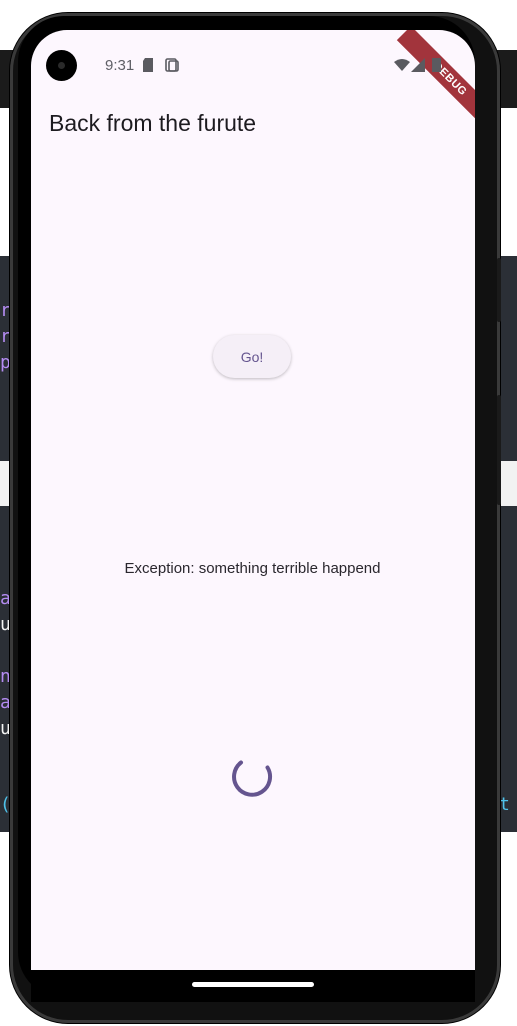  Describe the element at coordinates (172, 65) in the screenshot. I see `screenshot-icon` at that location.